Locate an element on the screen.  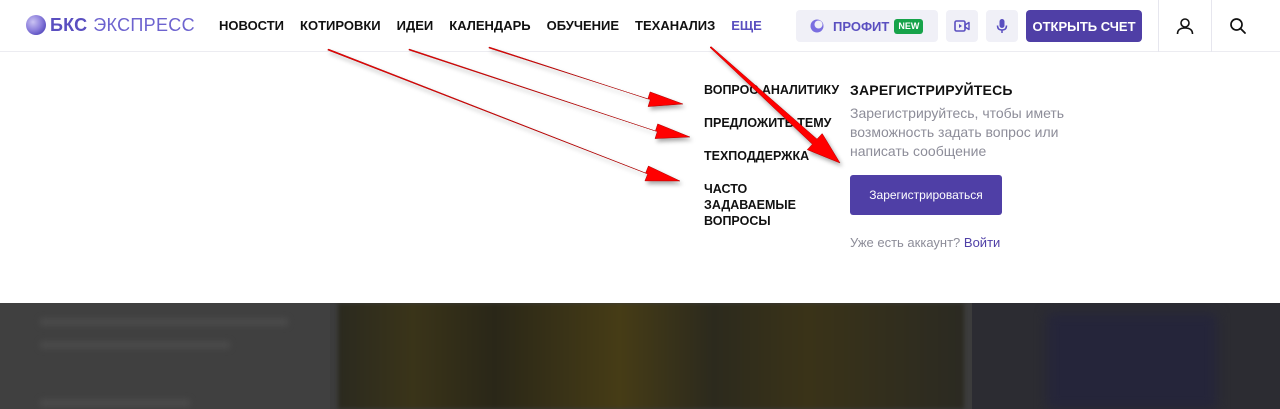
search-button is located at coordinates (1238, 26).